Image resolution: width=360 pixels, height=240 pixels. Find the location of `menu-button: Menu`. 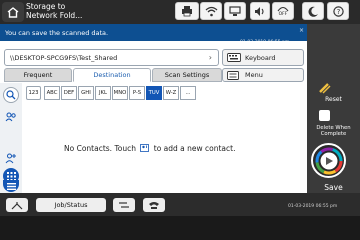

menu-button: Menu is located at coordinates (263, 75).